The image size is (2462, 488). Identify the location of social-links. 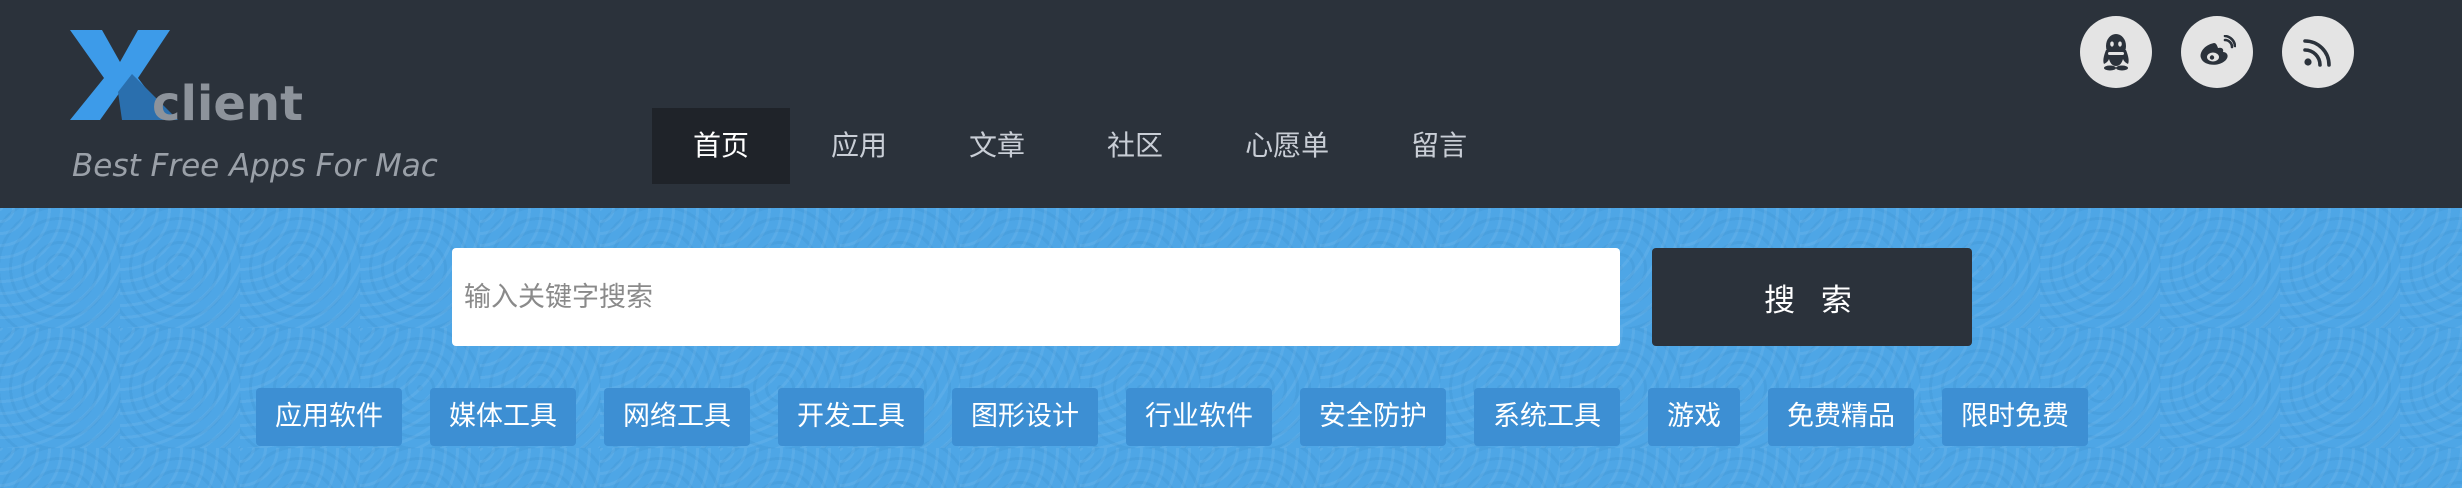
(2217, 52).